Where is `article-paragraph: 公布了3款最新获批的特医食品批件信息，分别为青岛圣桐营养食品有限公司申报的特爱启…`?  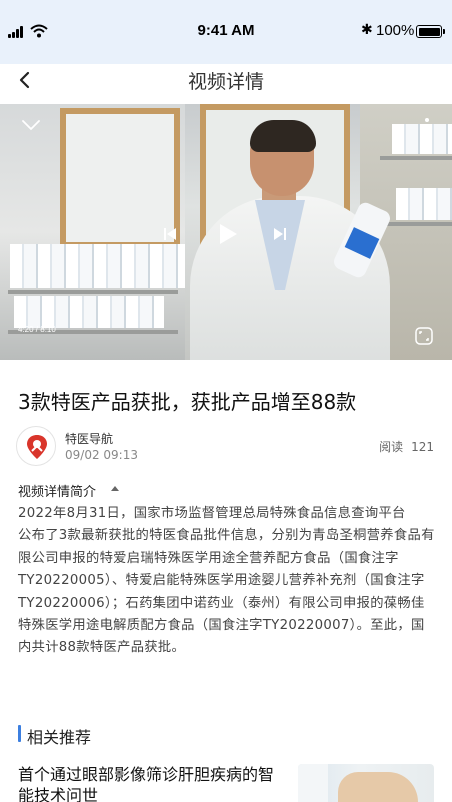
article-paragraph: 公布了3款最新获批的特医食品批件信息，分别为青岛圣桐营养食品有限公司申报的特爱启… is located at coordinates (226, 592).